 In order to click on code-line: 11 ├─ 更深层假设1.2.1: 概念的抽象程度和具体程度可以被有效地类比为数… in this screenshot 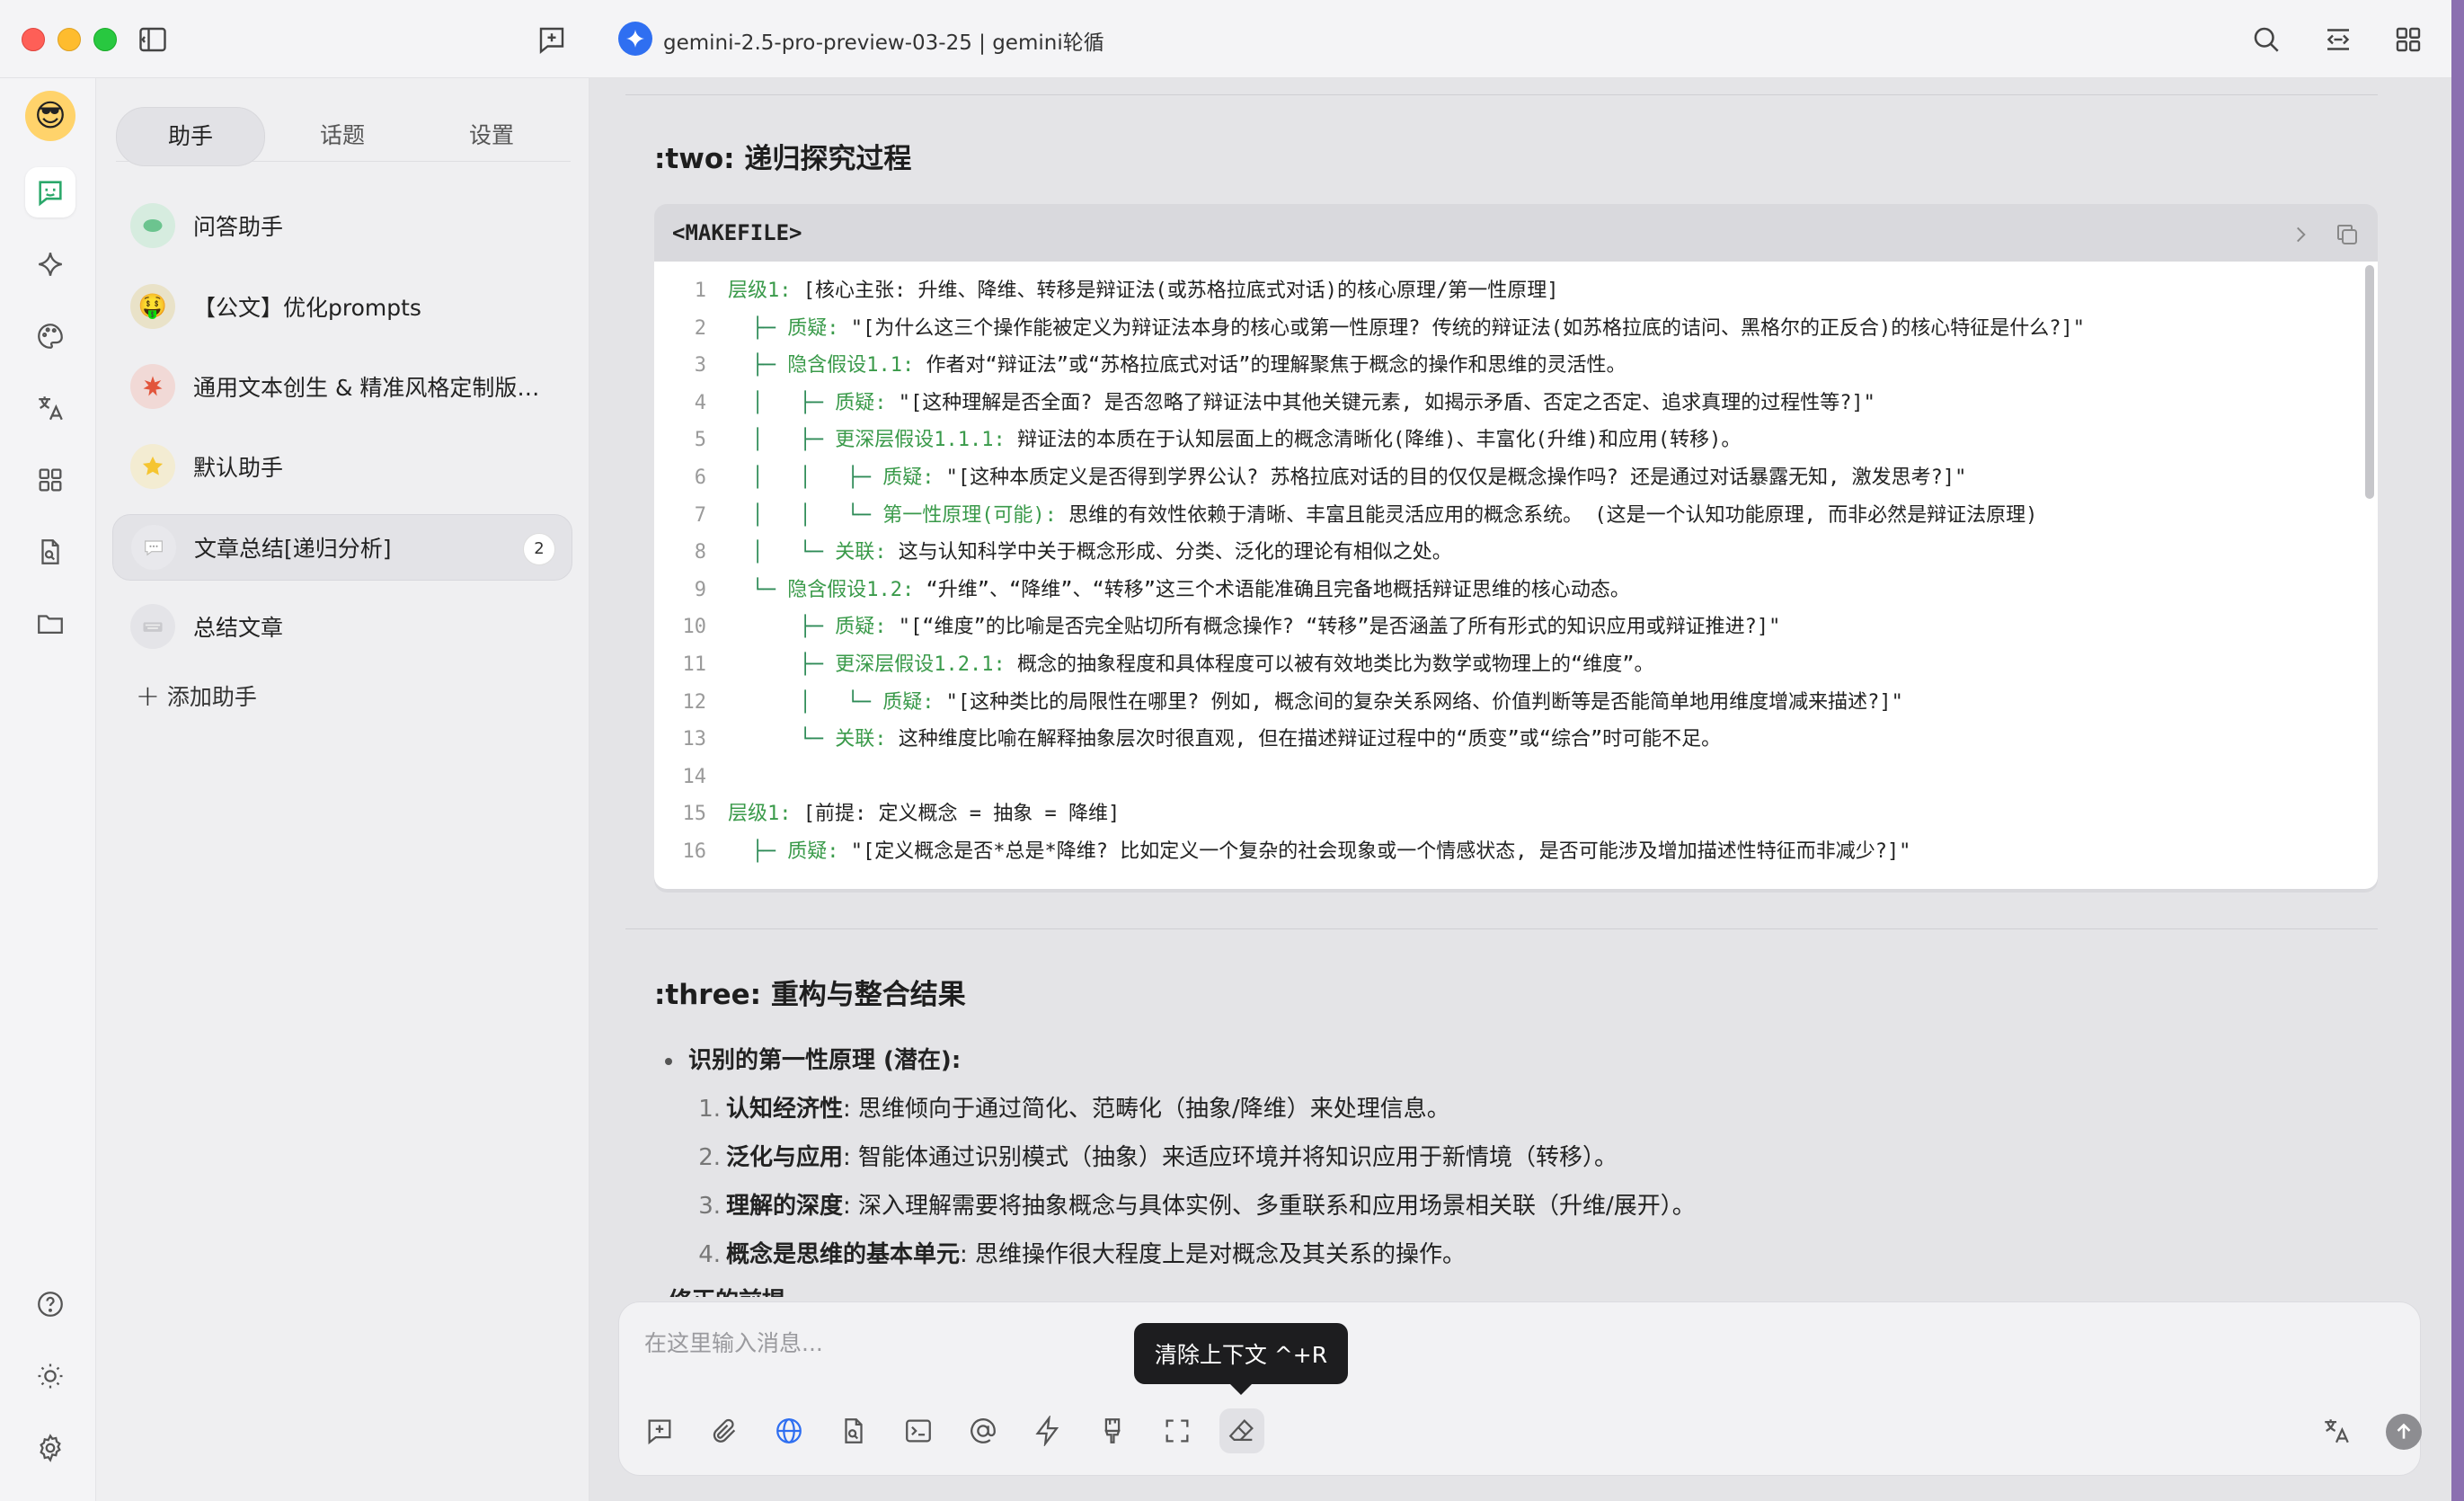, I will do `click(1154, 664)`.